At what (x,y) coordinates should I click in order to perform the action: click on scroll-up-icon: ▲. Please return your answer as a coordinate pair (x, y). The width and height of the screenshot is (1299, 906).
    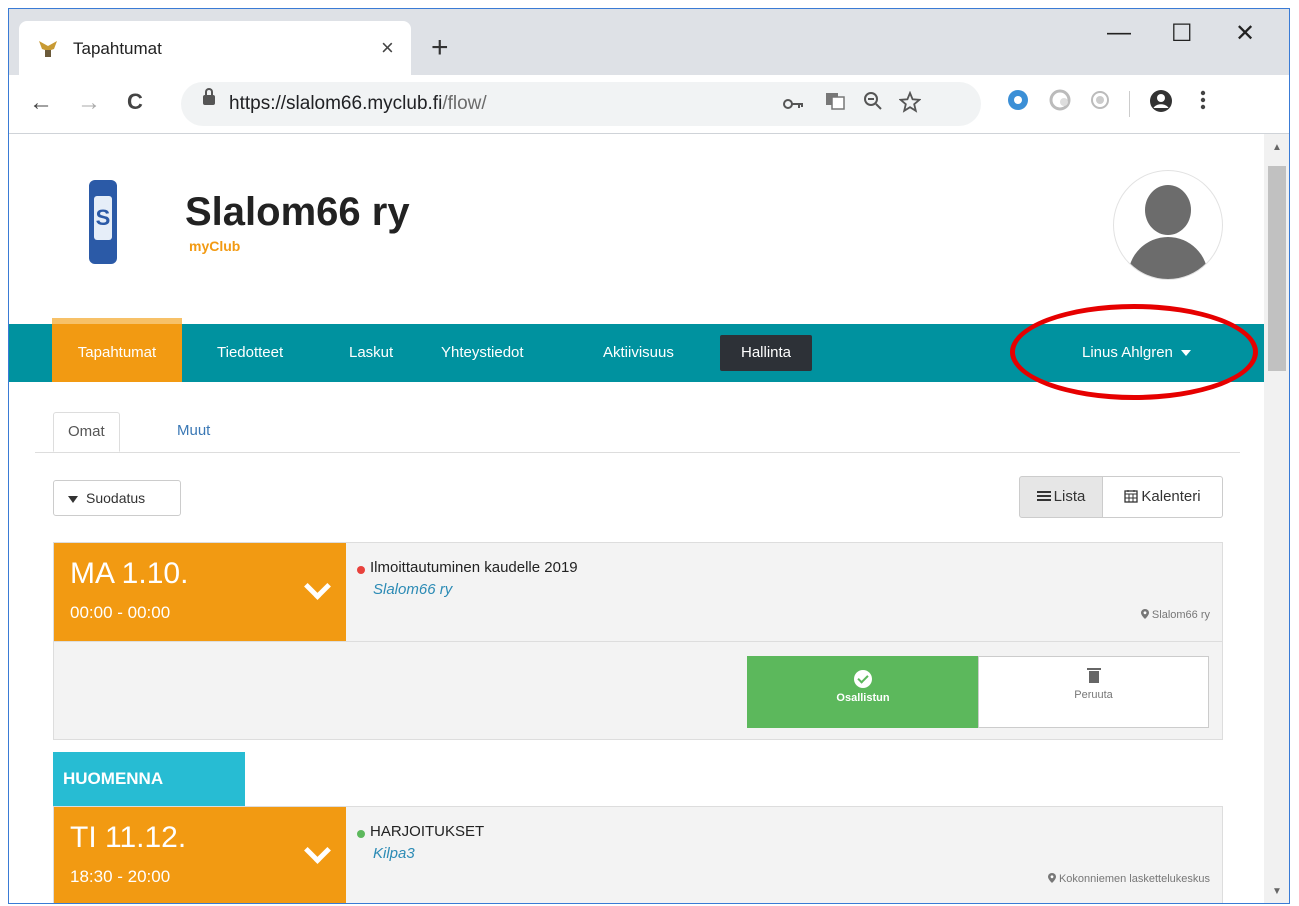
    Looking at the image, I should click on (1277, 147).